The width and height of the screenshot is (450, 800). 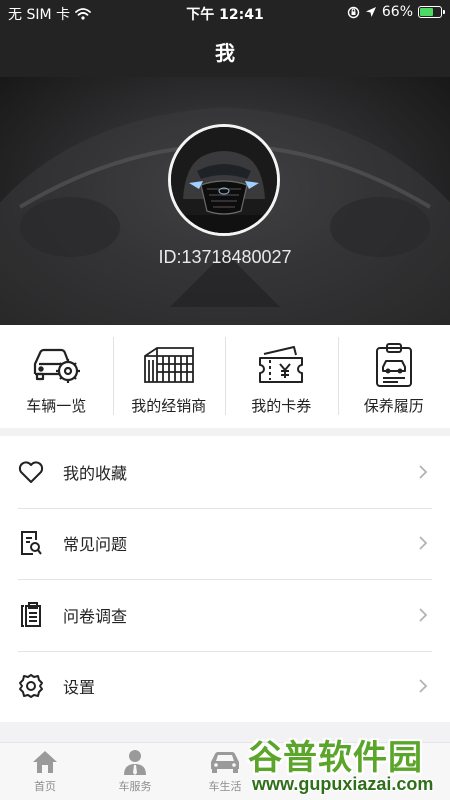 I want to click on quick-action-label: 我的卡券, so click(x=281, y=406).